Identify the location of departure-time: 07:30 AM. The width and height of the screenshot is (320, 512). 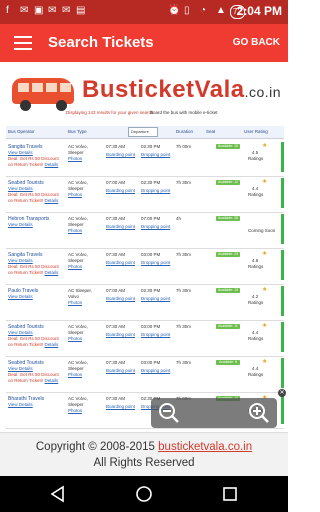
(116, 254).